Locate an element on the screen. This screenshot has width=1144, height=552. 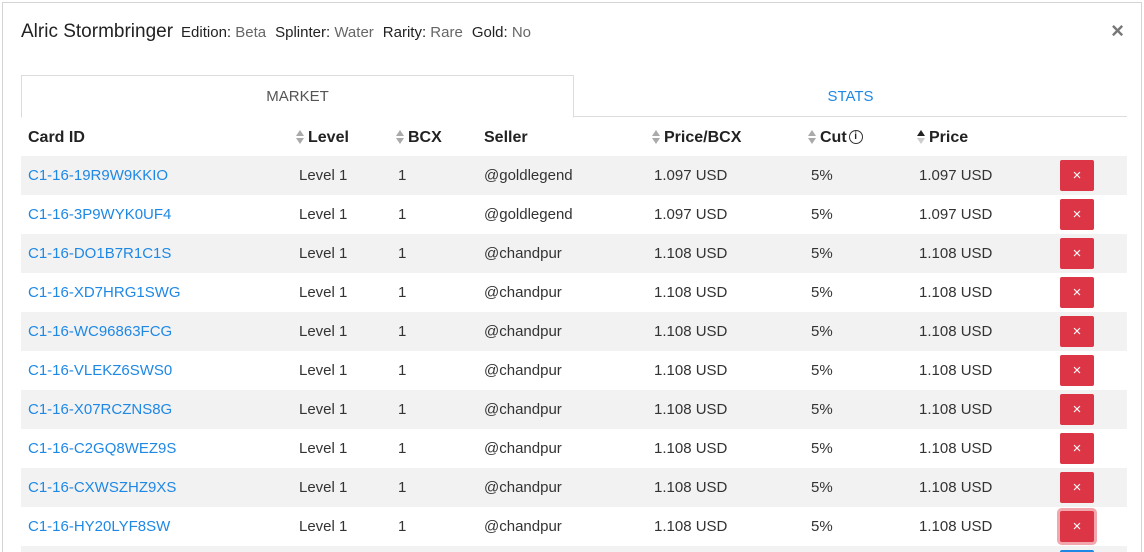
header-cut-label: Cut is located at coordinates (833, 137).